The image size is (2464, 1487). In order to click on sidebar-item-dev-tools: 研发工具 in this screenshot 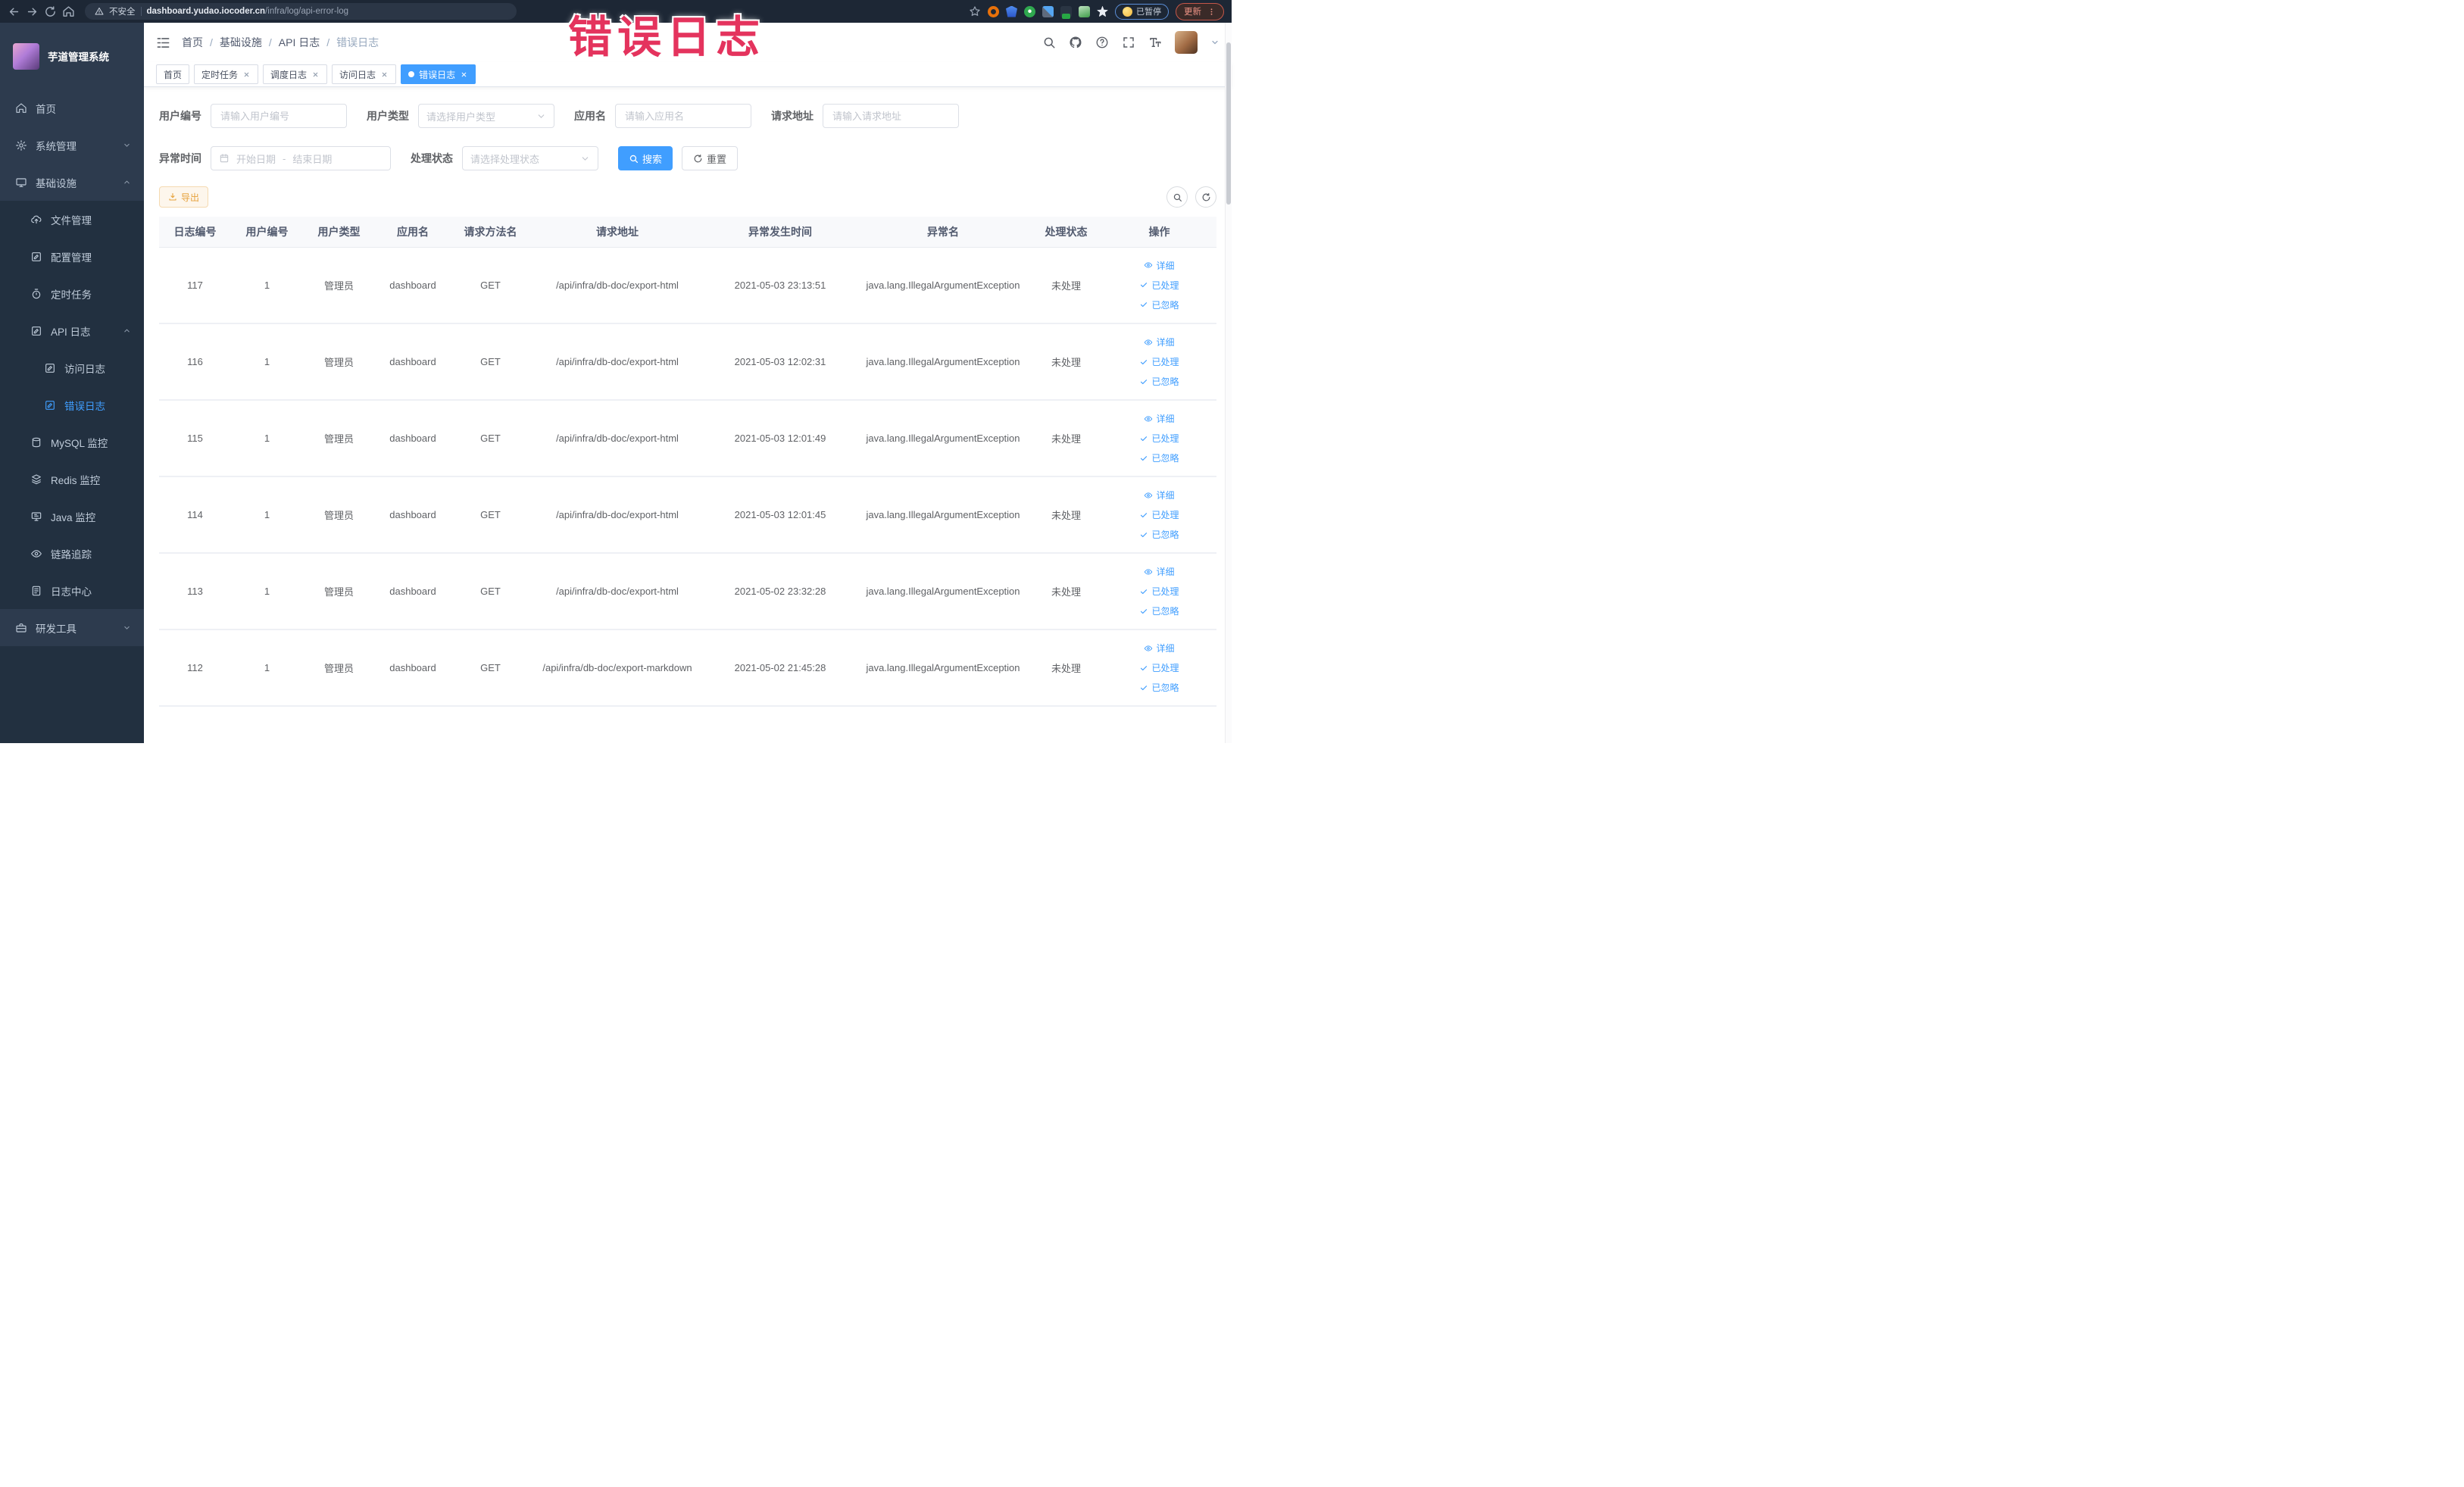, I will do `click(72, 627)`.